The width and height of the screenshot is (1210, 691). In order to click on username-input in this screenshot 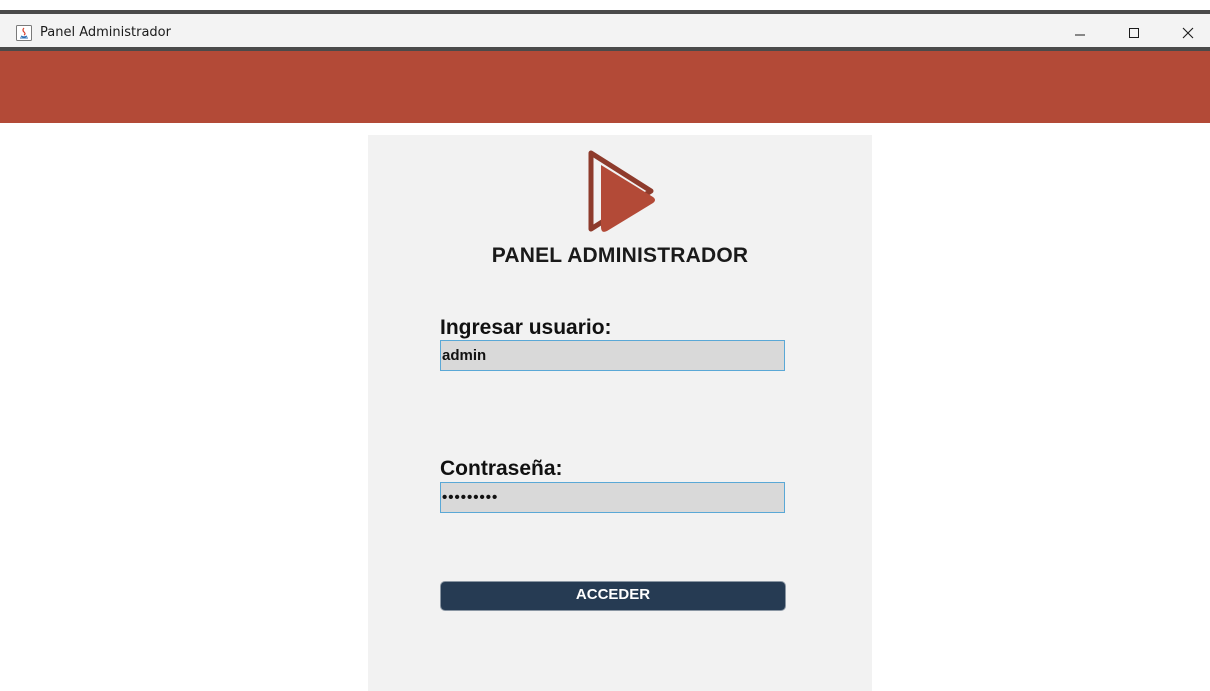, I will do `click(612, 355)`.